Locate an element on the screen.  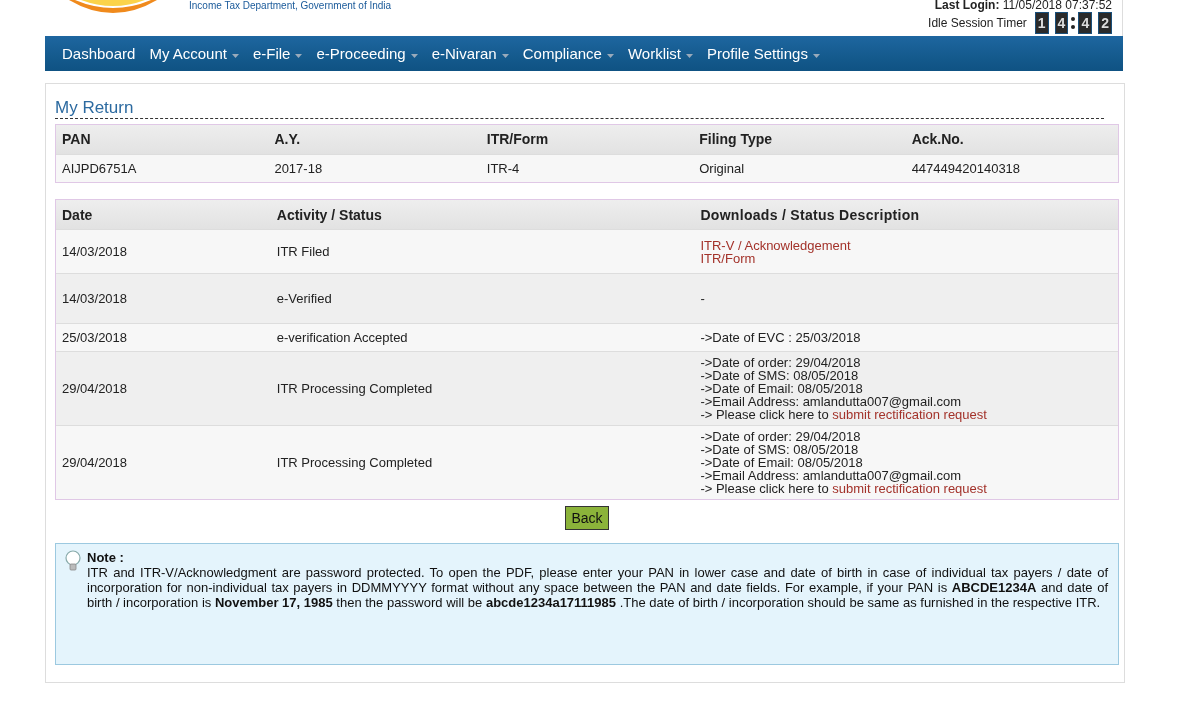
nav-menu-item: My Account is located at coordinates (194, 53).